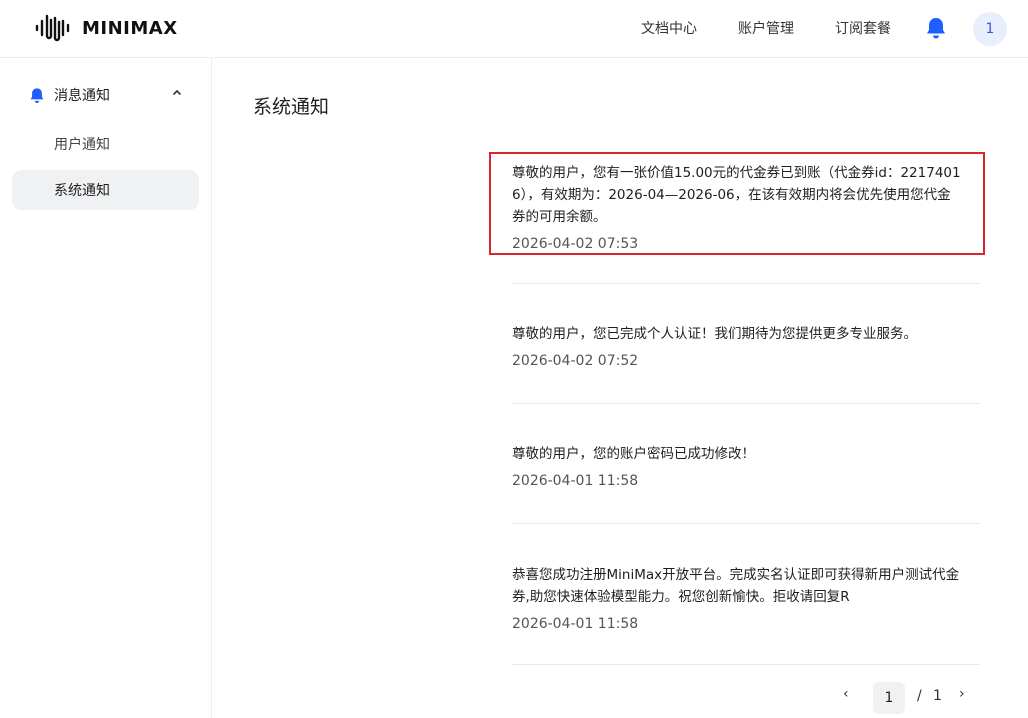 The width and height of the screenshot is (1028, 718). I want to click on notice-time: 2026-04-02 07:52, so click(575, 361).